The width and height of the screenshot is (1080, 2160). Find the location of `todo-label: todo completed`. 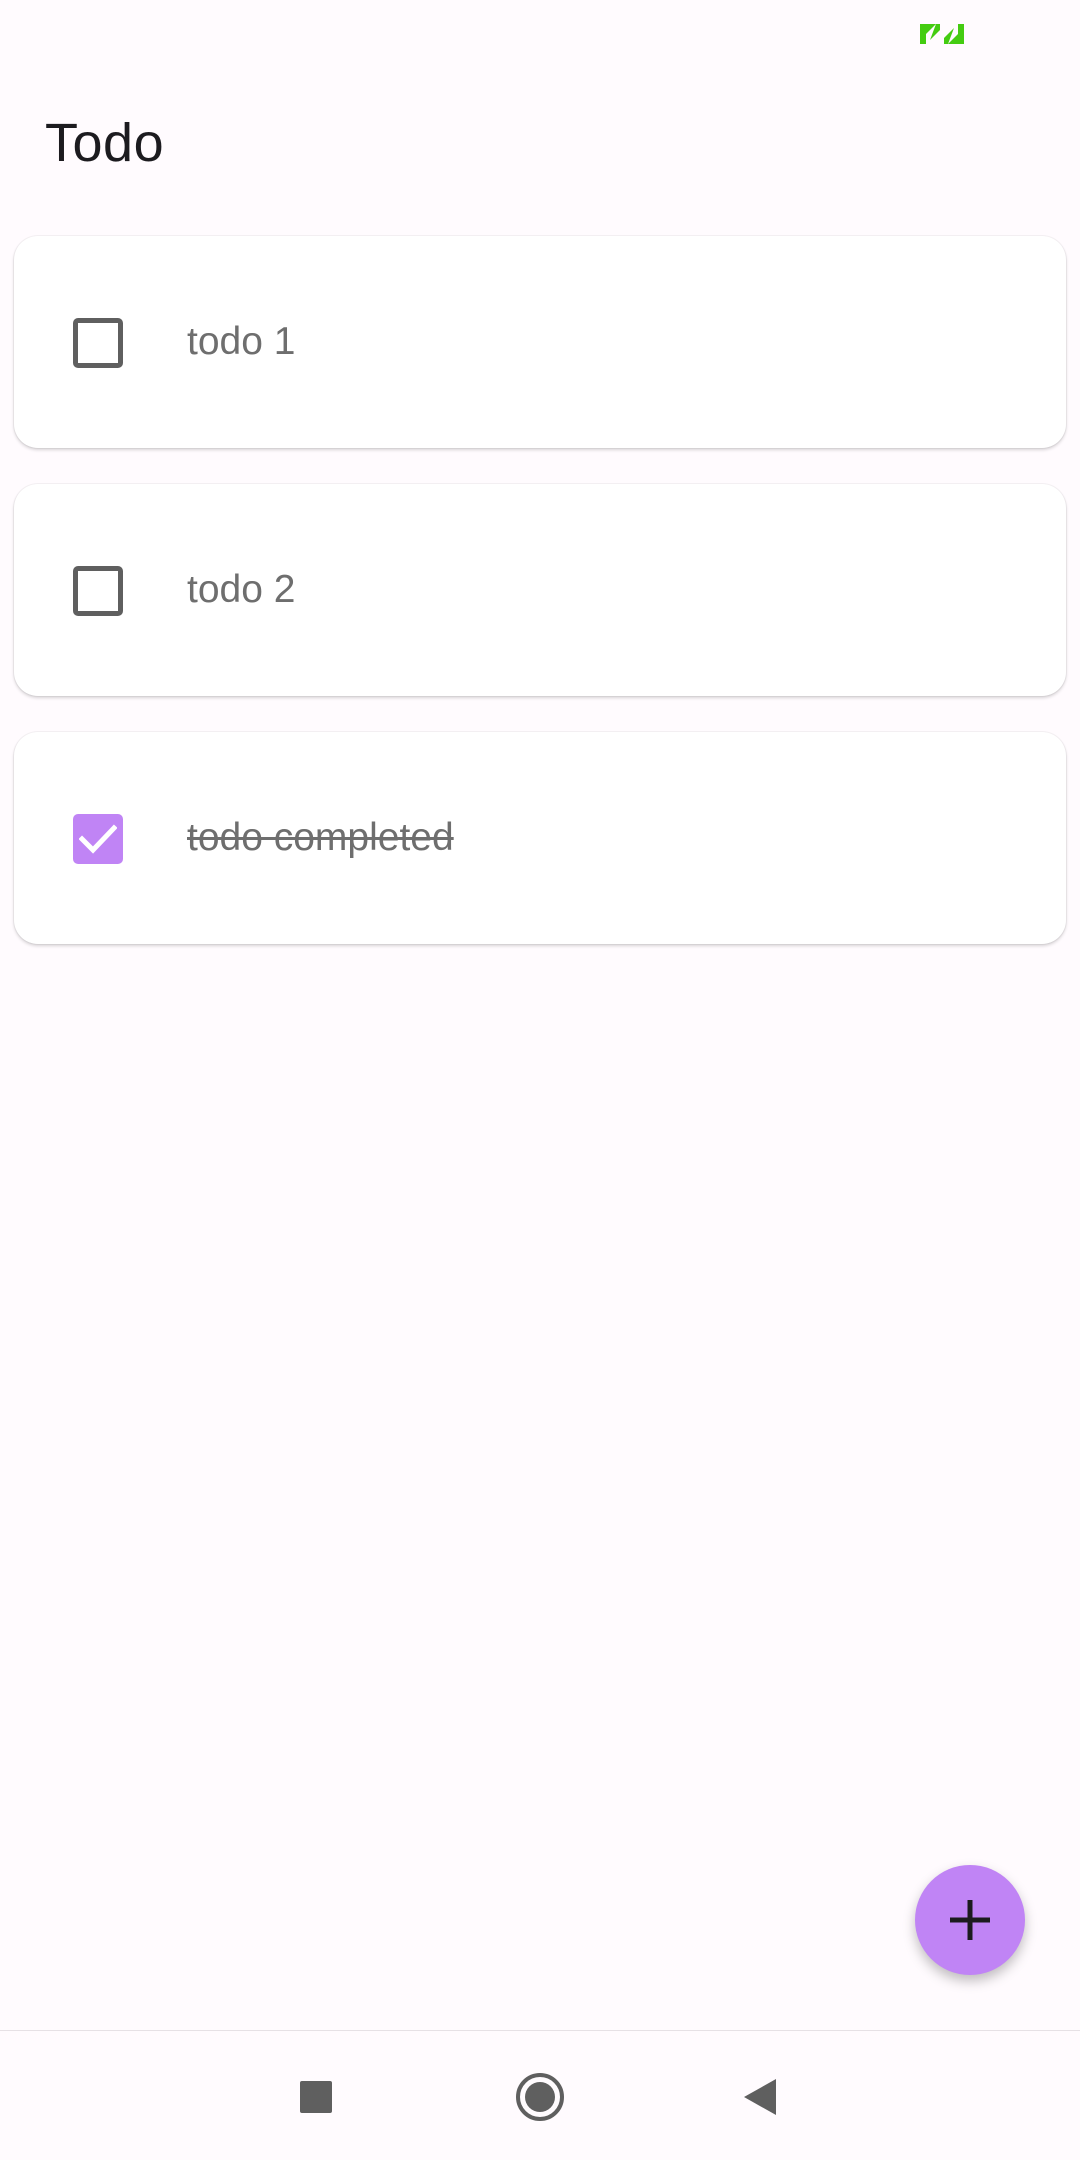

todo-label: todo completed is located at coordinates (320, 837).